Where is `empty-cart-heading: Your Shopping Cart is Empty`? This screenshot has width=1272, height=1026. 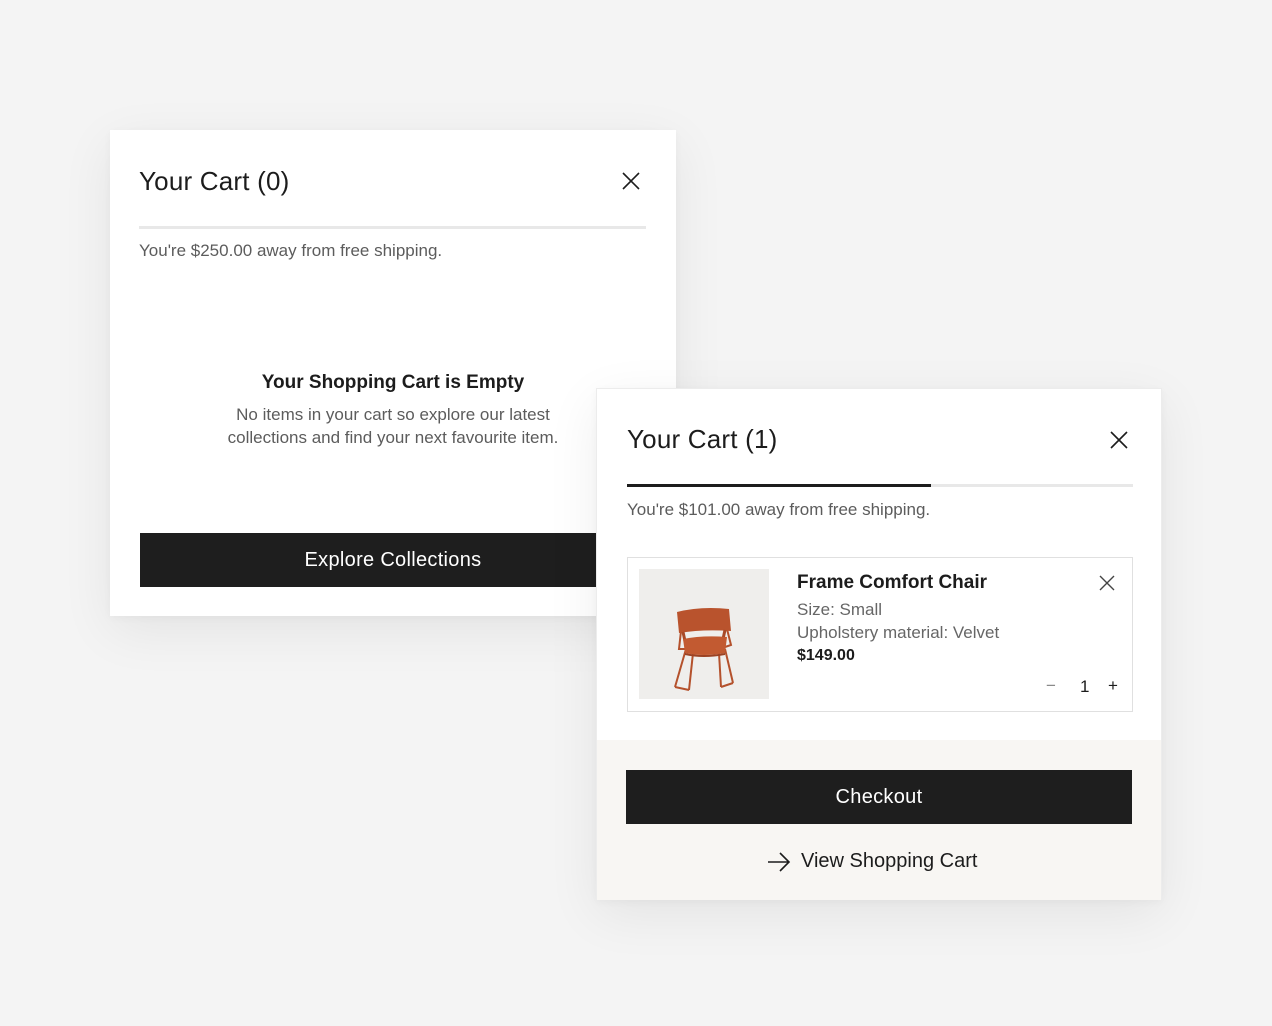
empty-cart-heading: Your Shopping Cart is Empty is located at coordinates (393, 382).